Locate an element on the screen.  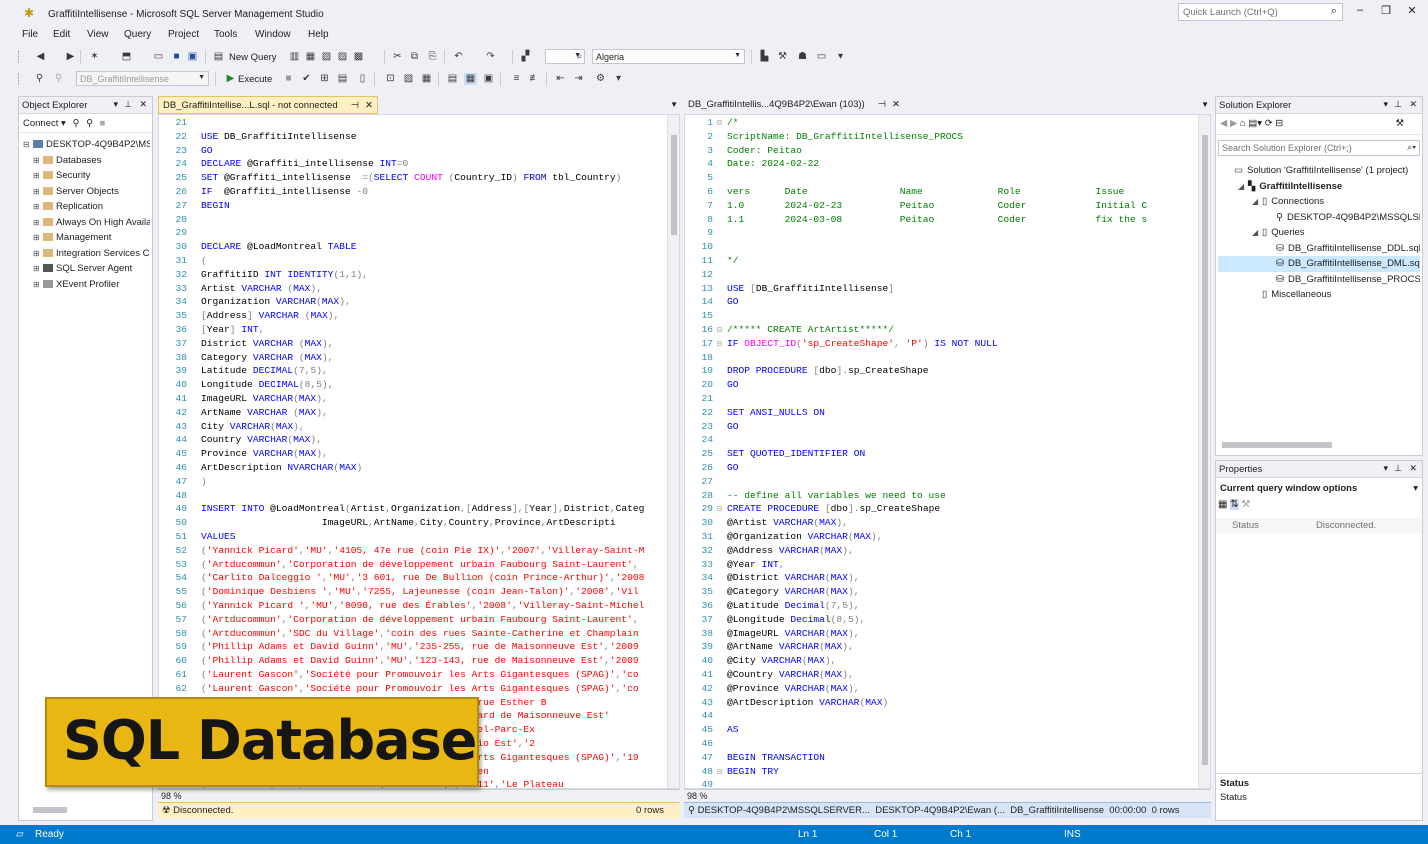
forward-icon: ▶ is located at coordinates (70, 57).